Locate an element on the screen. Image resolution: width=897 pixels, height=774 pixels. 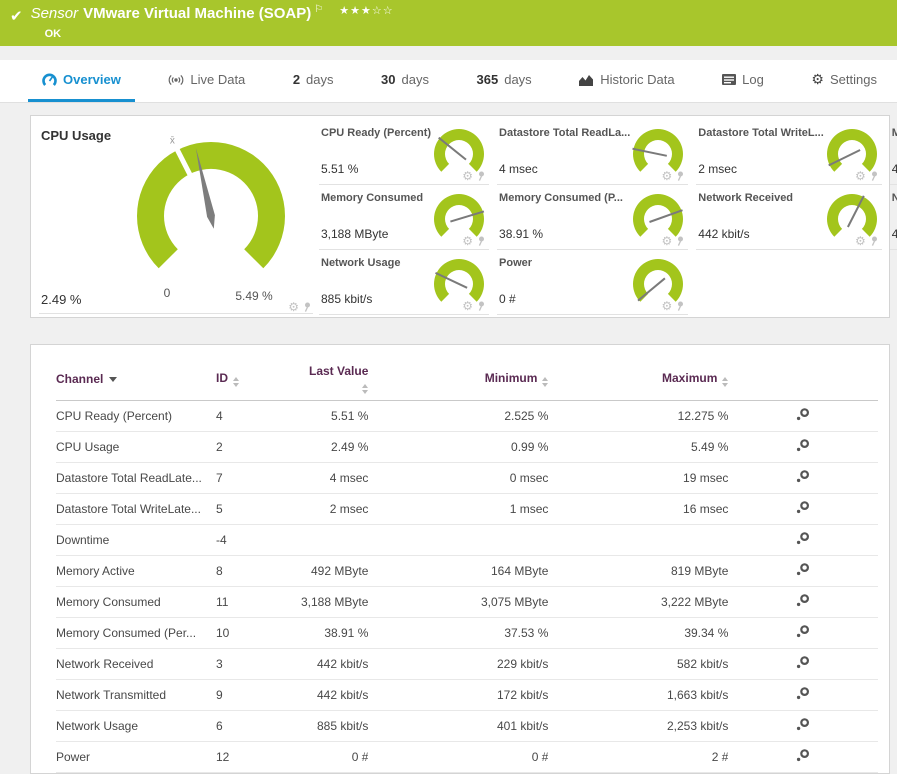
cell-id: 12 is located at coordinates (258, 757).